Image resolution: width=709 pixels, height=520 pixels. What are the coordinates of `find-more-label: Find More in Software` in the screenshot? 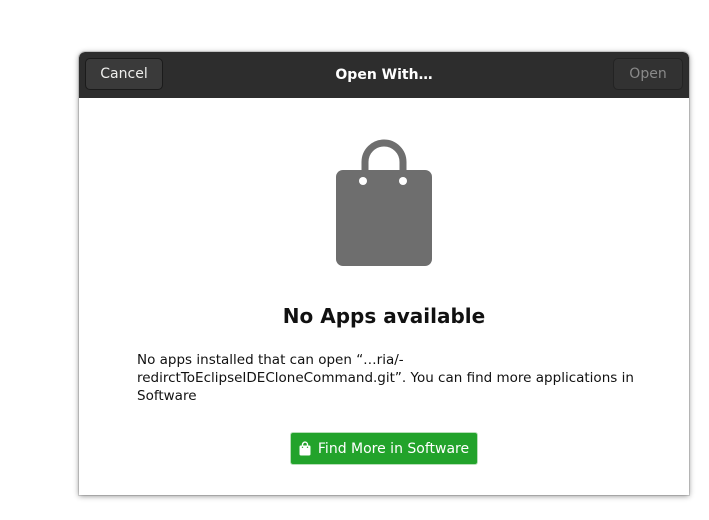 It's located at (393, 448).